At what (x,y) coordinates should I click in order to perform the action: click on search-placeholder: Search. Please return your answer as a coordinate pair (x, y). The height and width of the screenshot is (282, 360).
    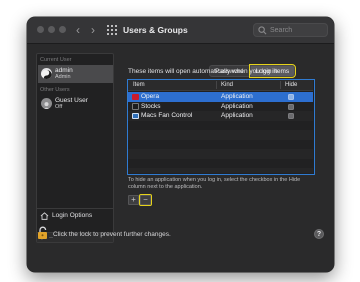
    Looking at the image, I should click on (281, 30).